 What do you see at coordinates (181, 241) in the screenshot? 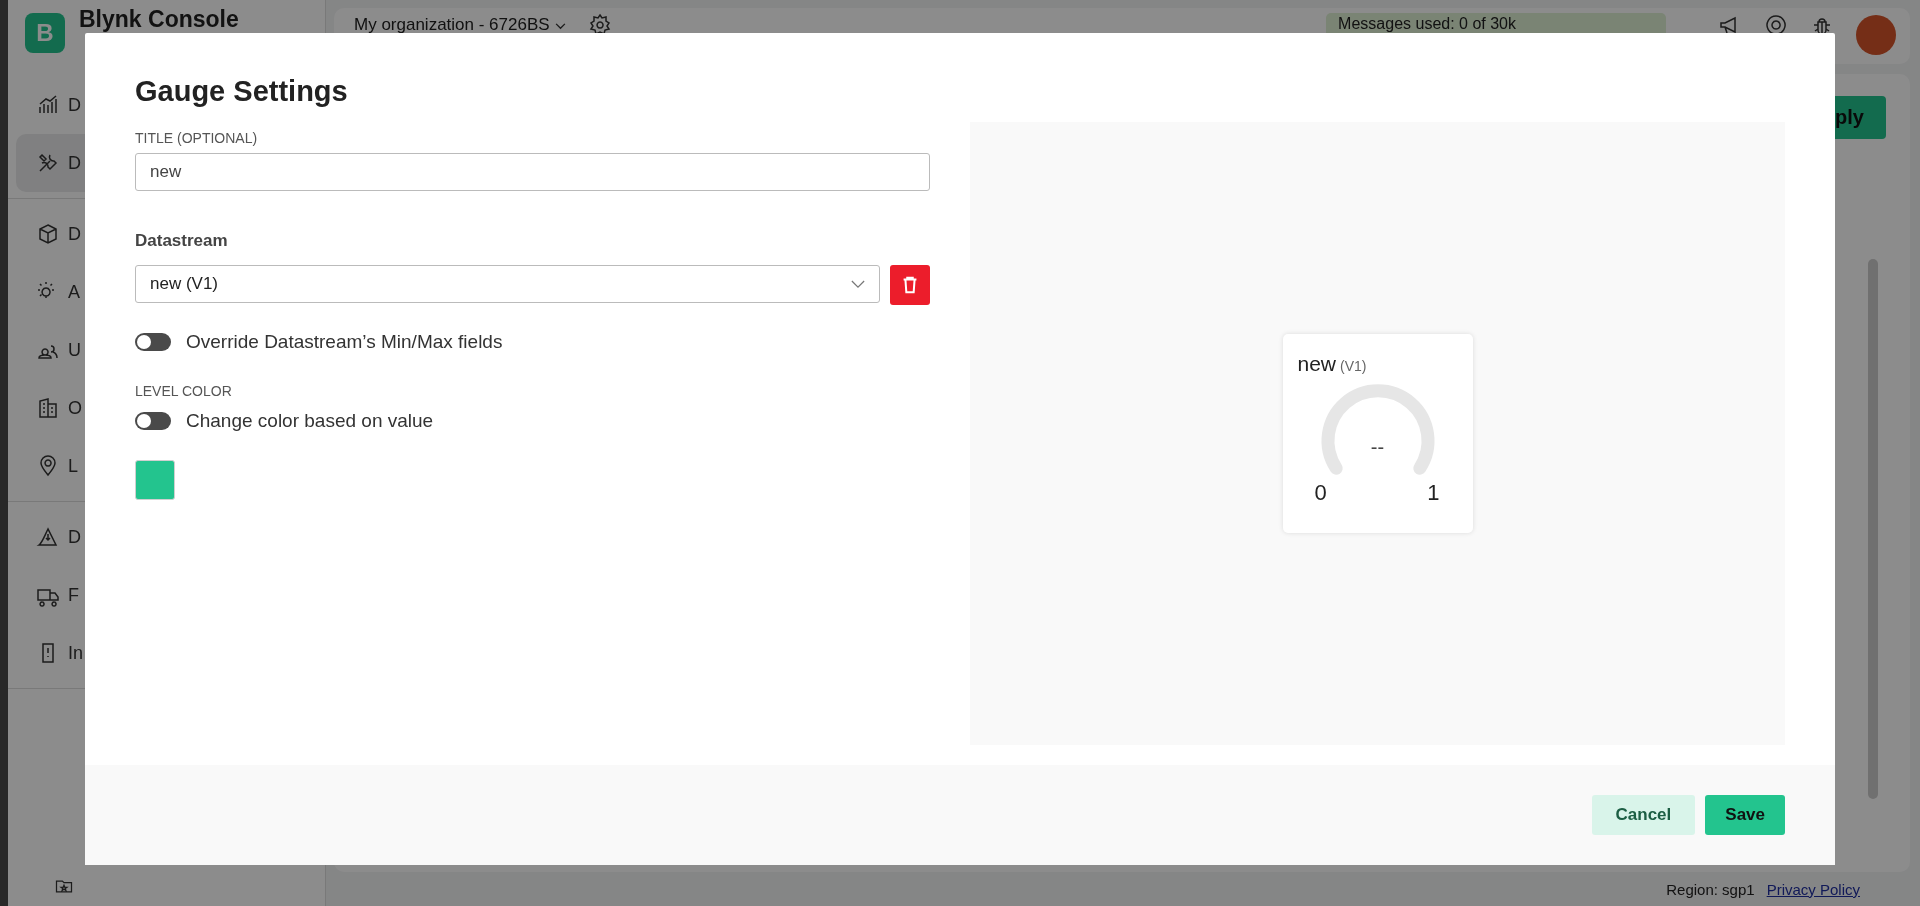
I see `field-label: Datastream` at bounding box center [181, 241].